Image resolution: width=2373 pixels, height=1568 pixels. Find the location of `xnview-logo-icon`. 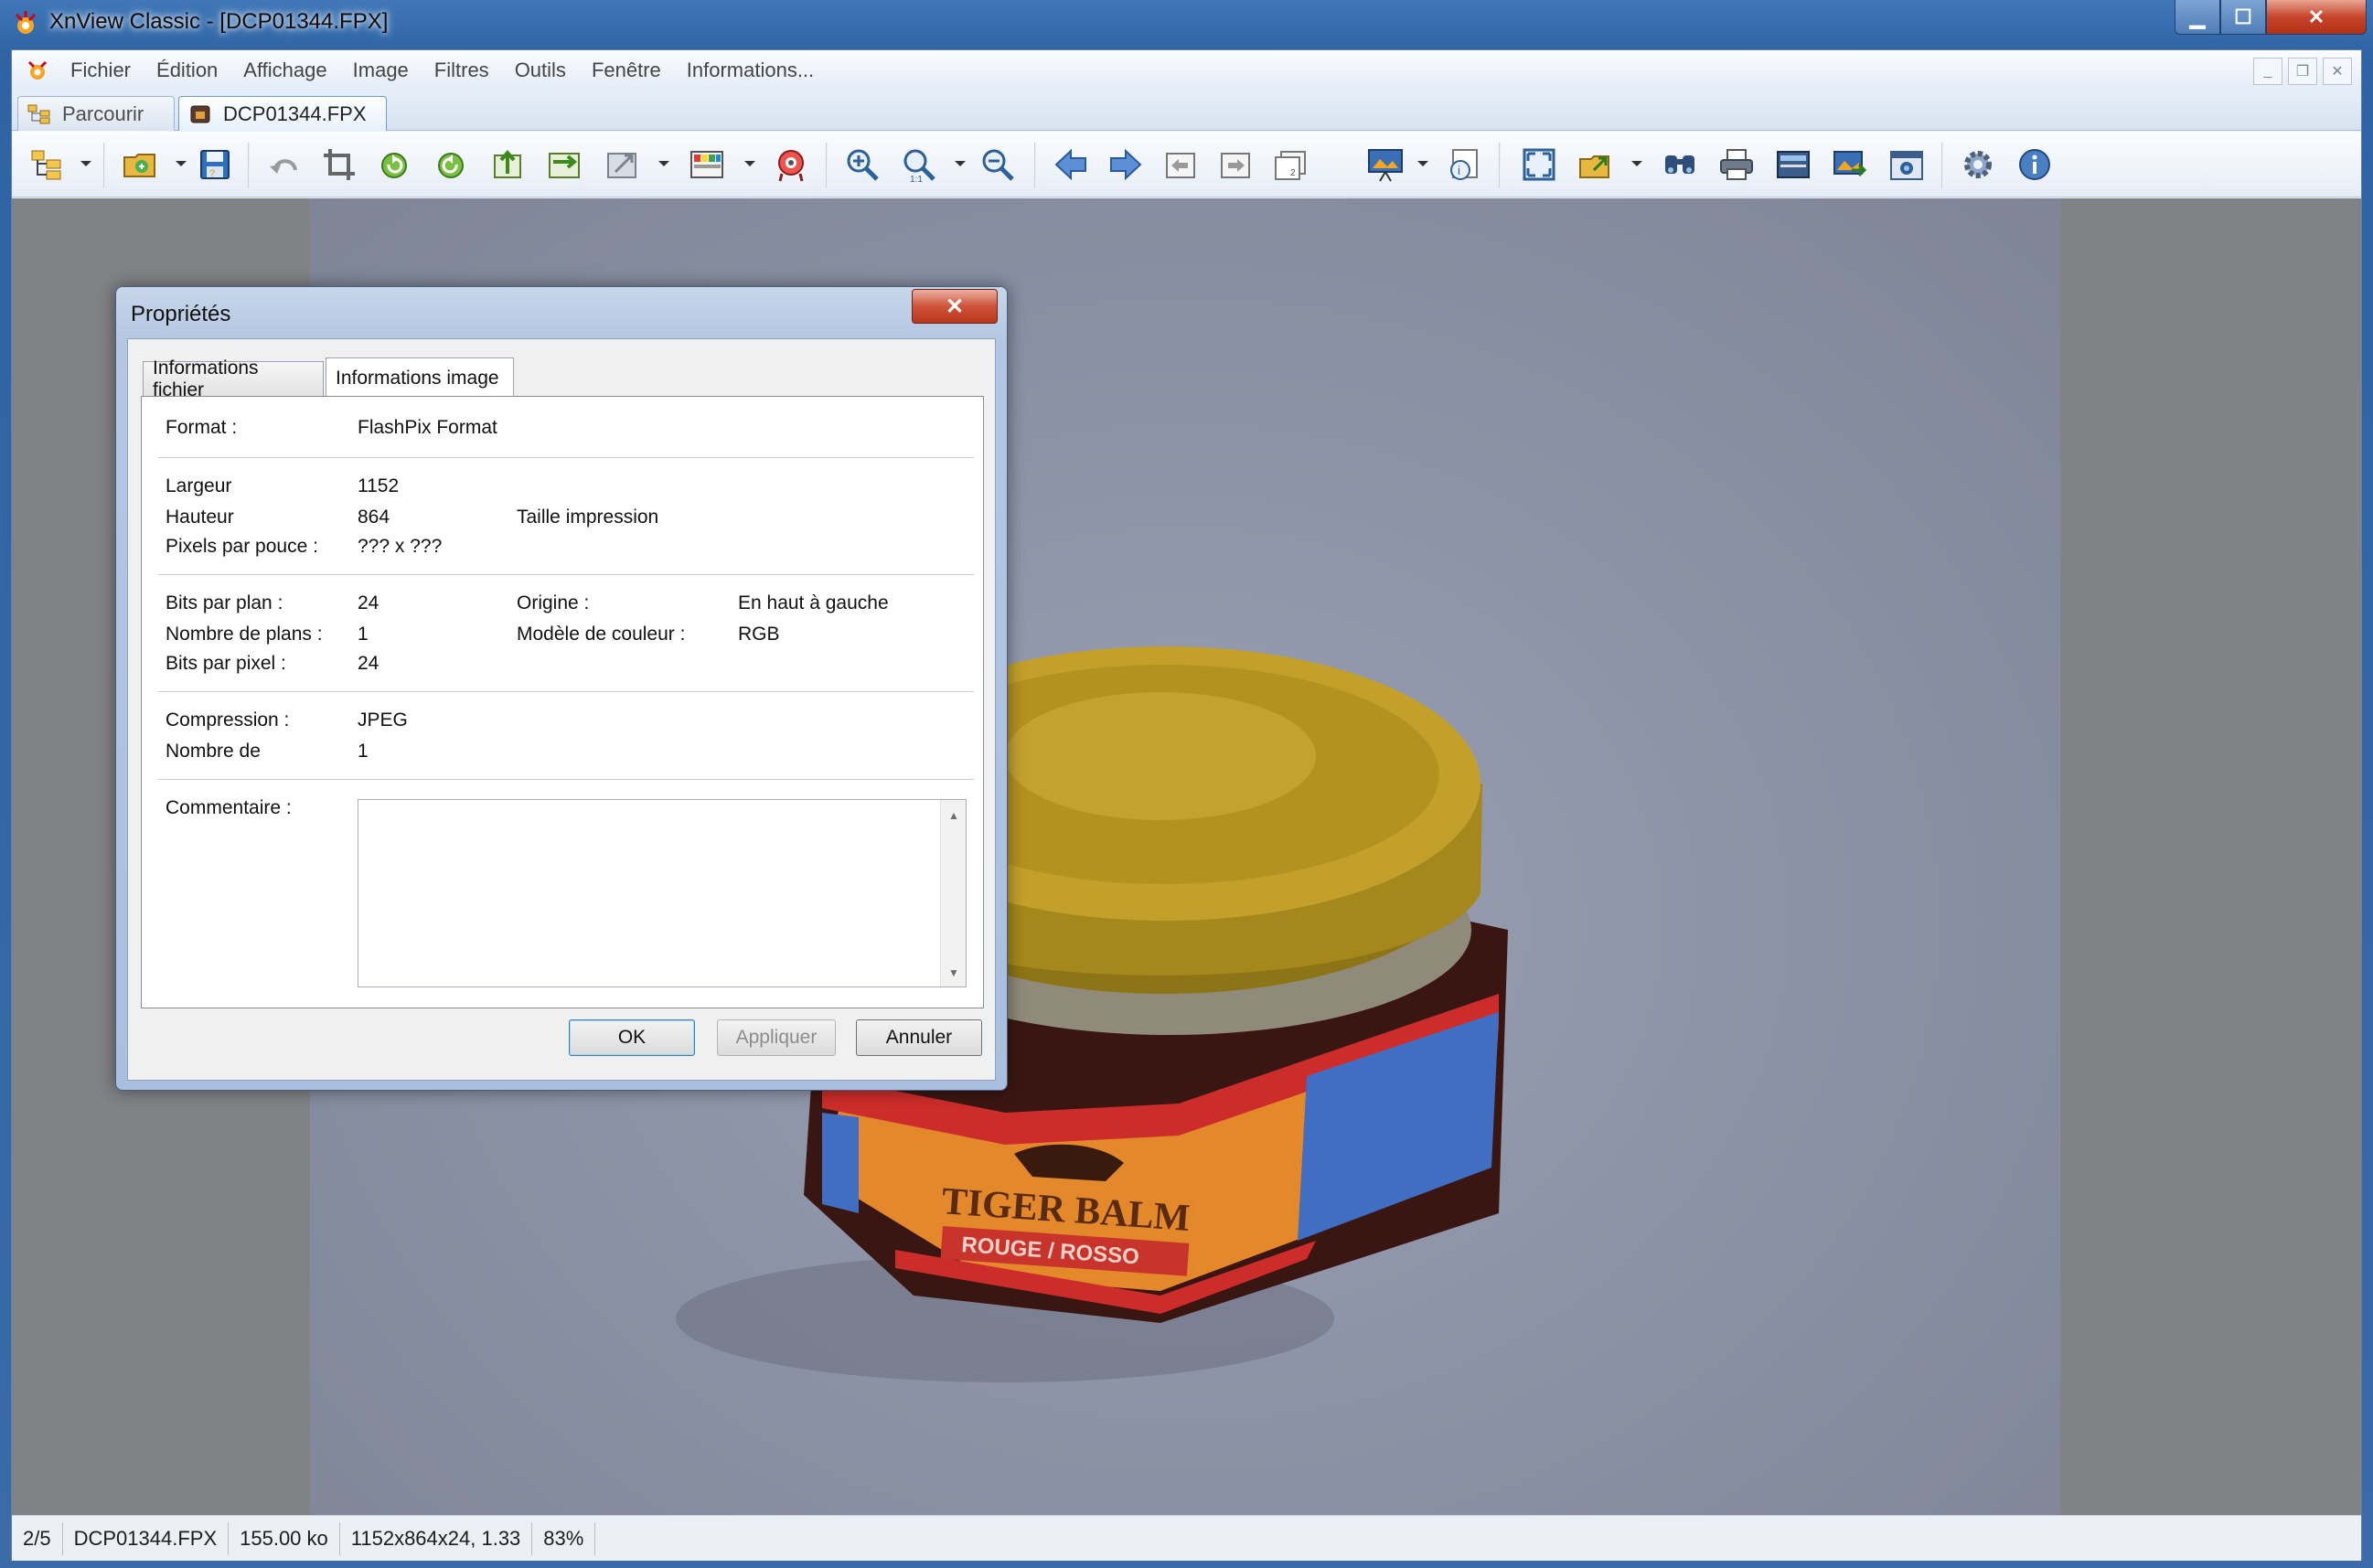

xnview-logo-icon is located at coordinates (26, 22).